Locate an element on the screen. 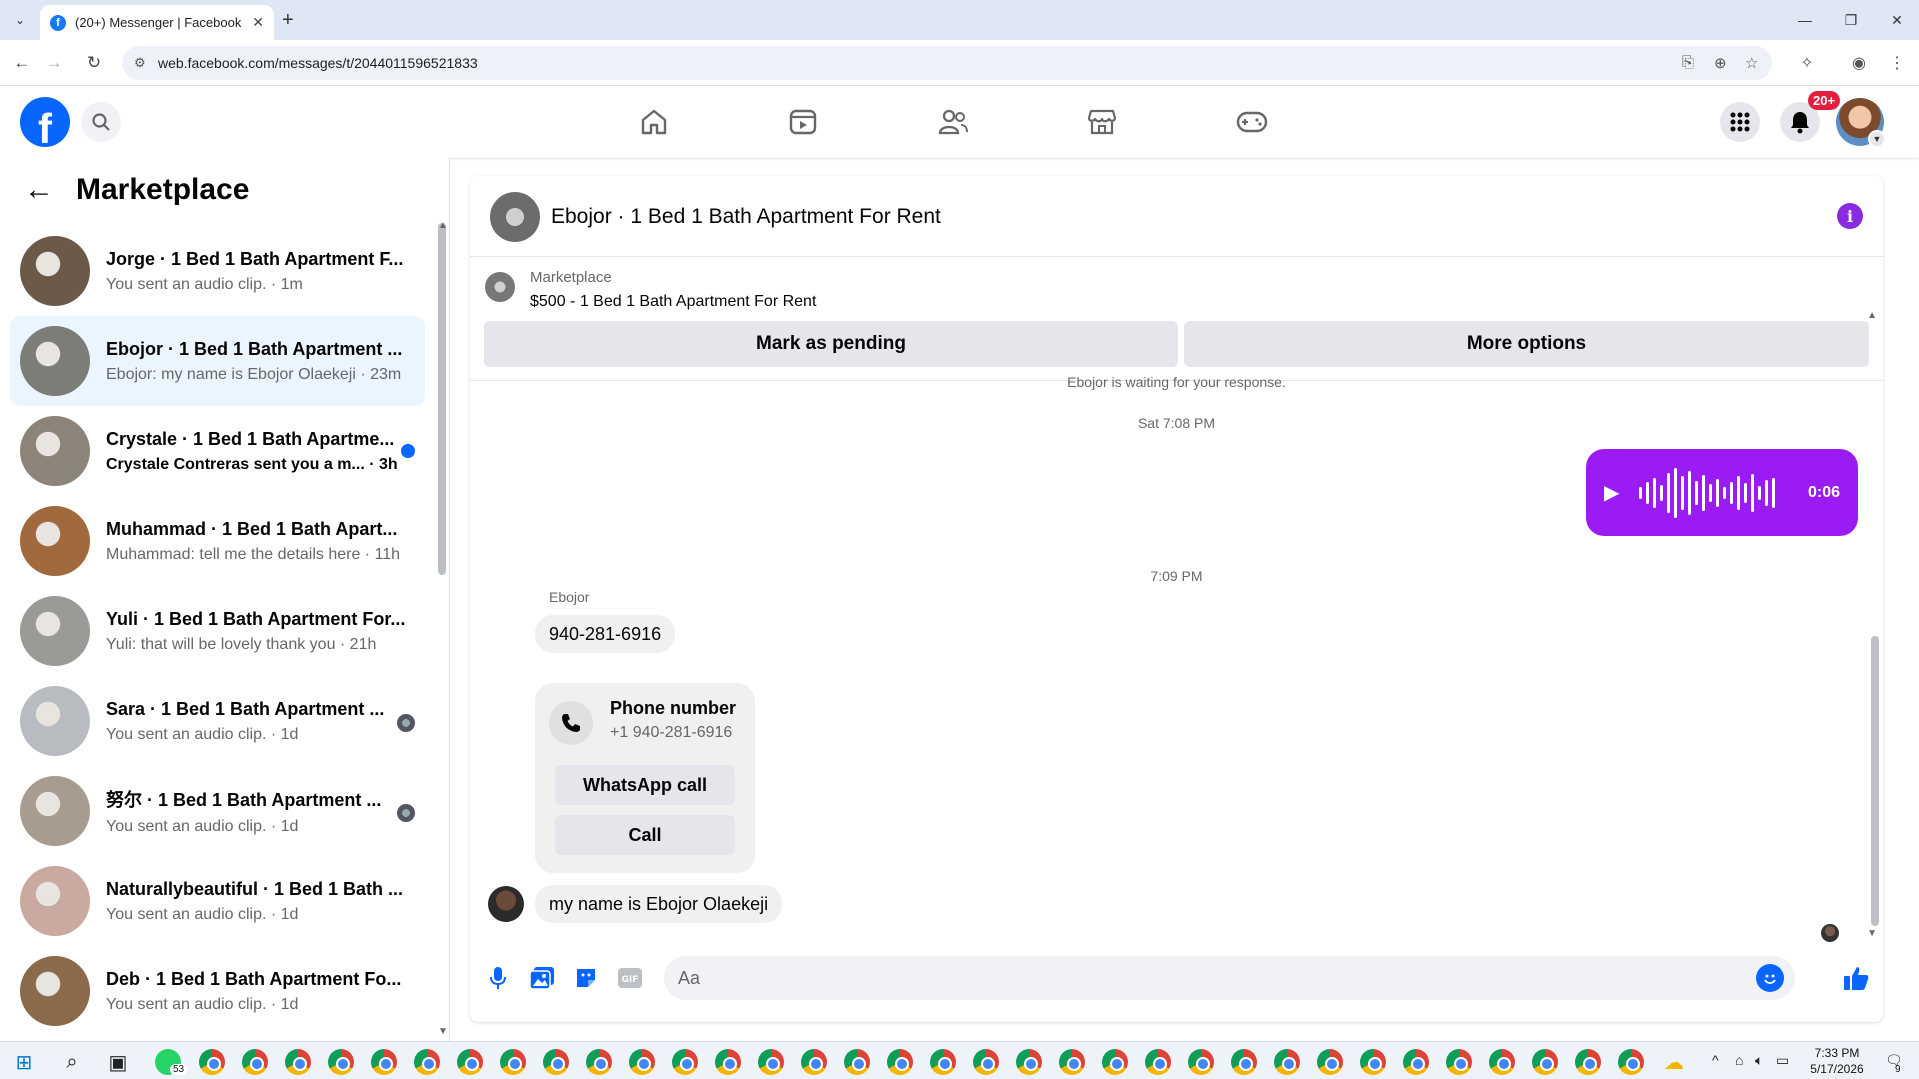 The height and width of the screenshot is (1079, 1919). info-icon: i is located at coordinates (1850, 216).